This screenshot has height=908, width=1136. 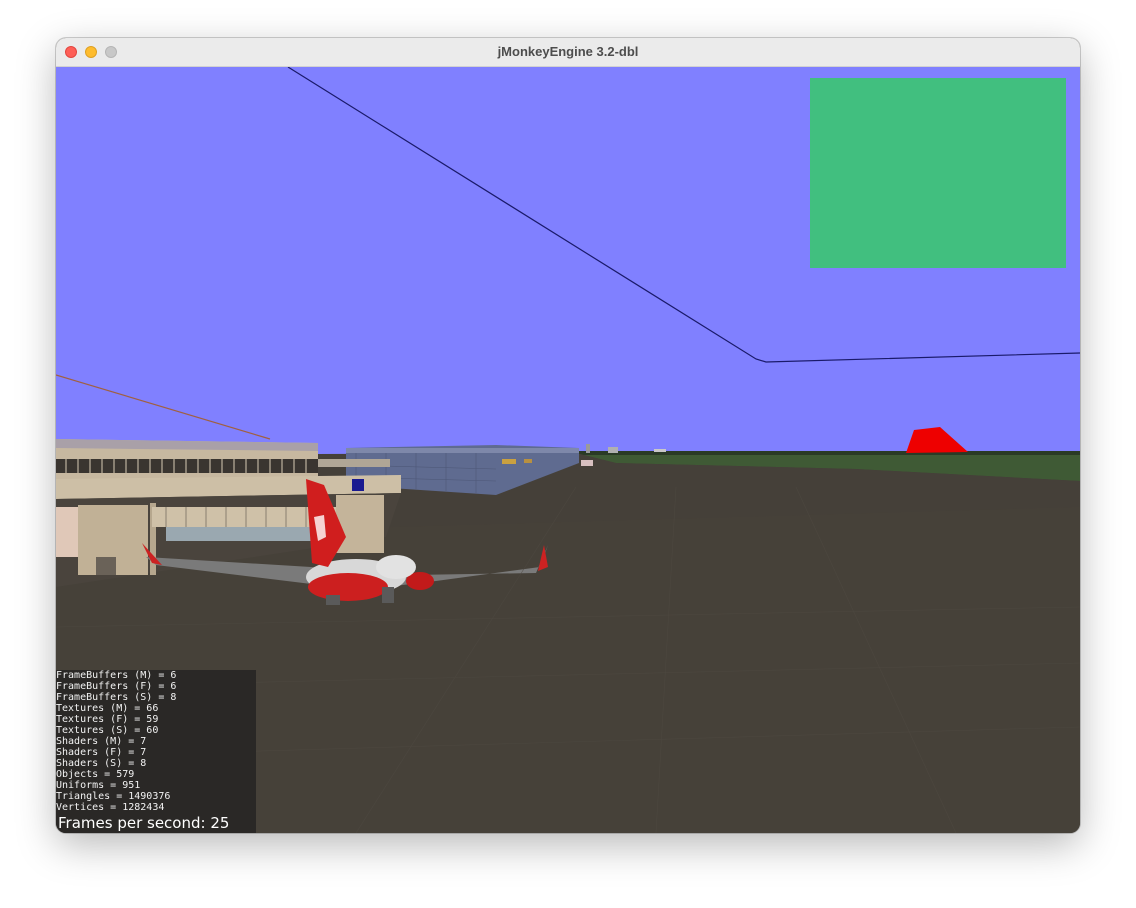 I want to click on overlay-panel, so click(x=938, y=173).